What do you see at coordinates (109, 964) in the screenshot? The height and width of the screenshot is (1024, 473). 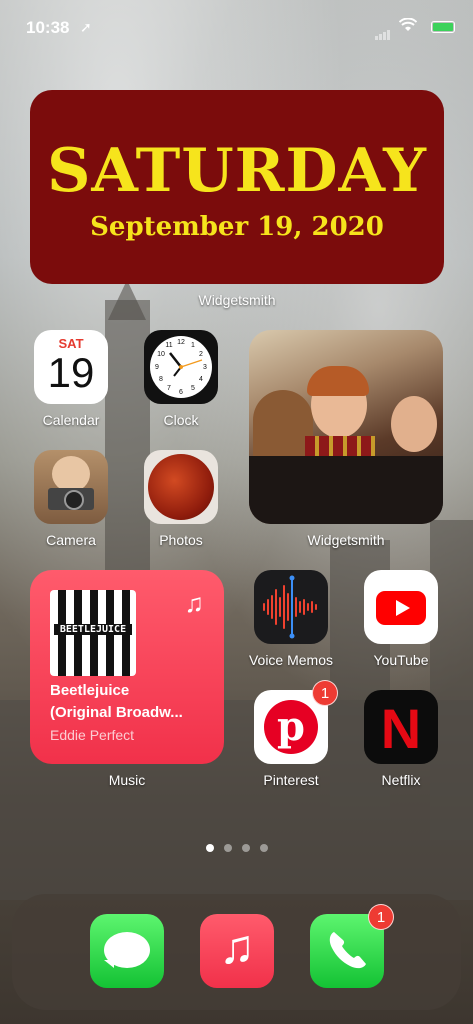 I see `messages-bubble-tail` at bounding box center [109, 964].